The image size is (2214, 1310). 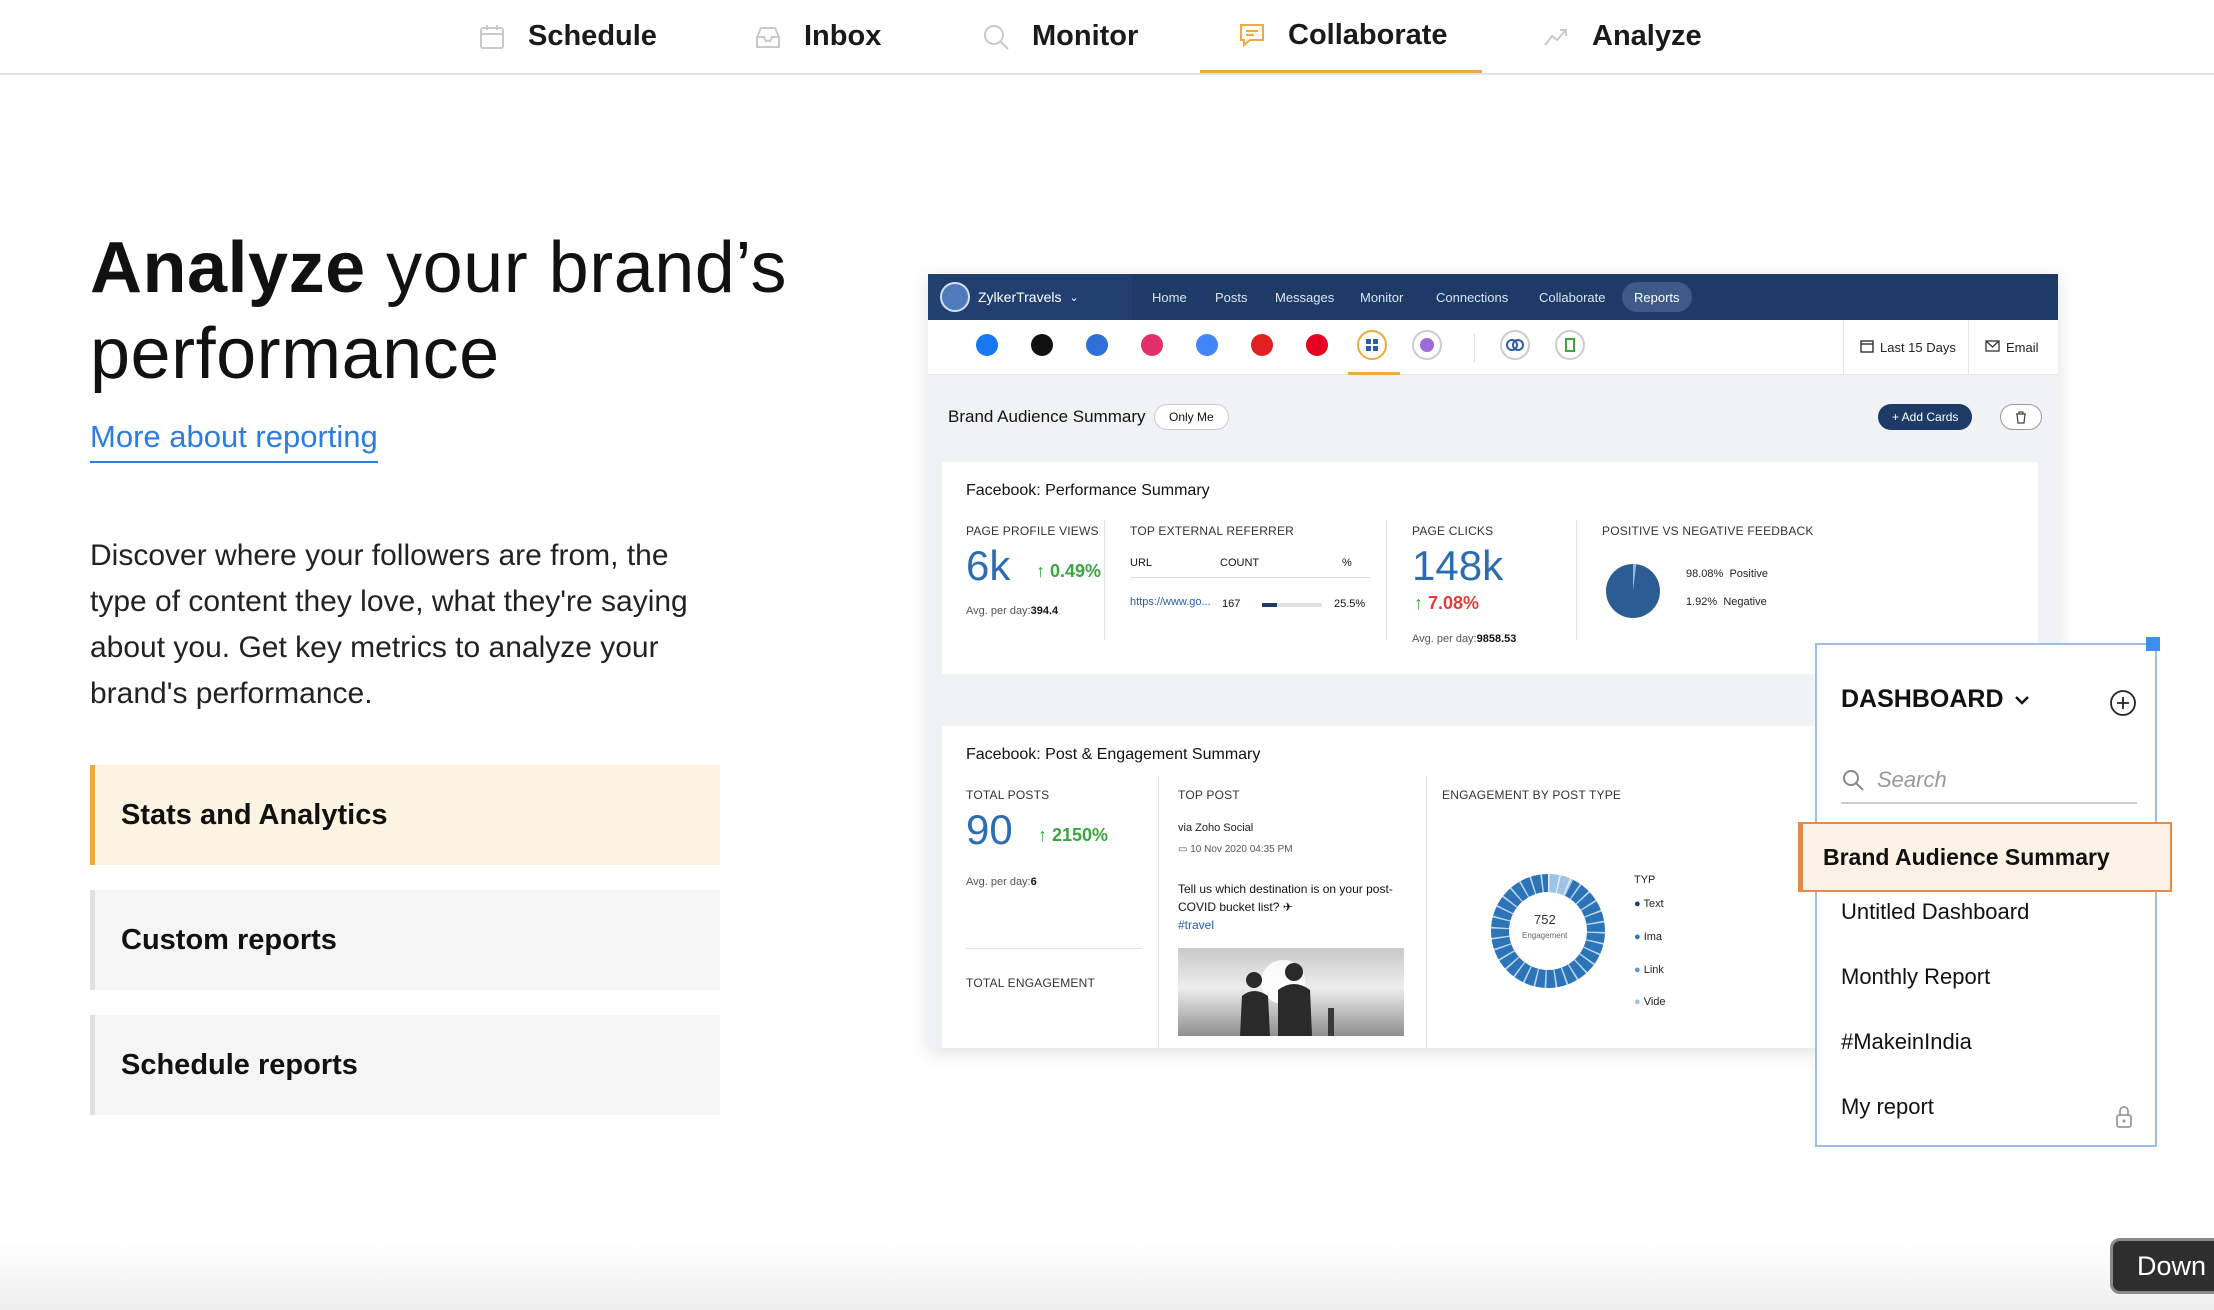 What do you see at coordinates (1231, 604) in the screenshot?
I see `referrer-count: 167` at bounding box center [1231, 604].